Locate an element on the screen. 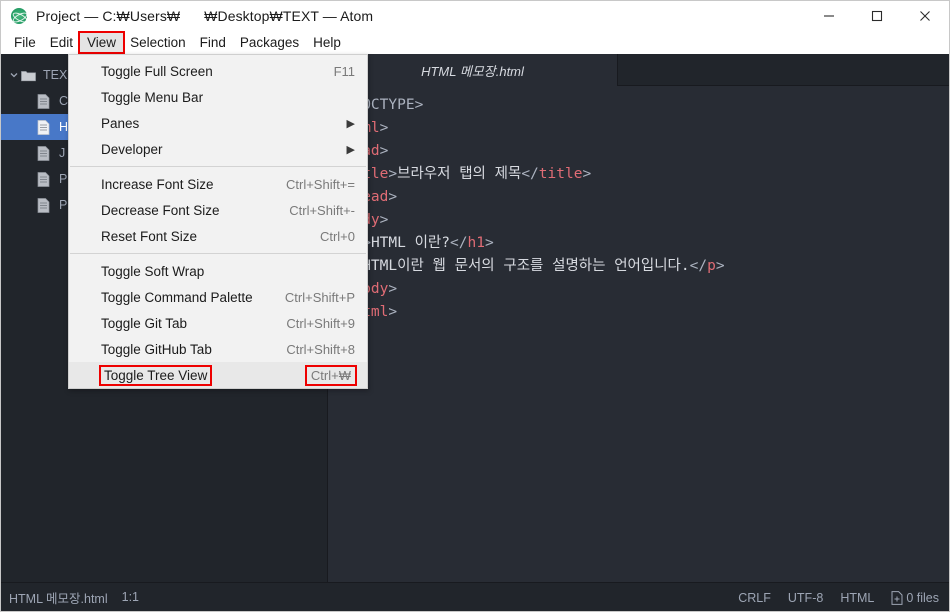  menubar-item-file: File is located at coordinates (25, 42).